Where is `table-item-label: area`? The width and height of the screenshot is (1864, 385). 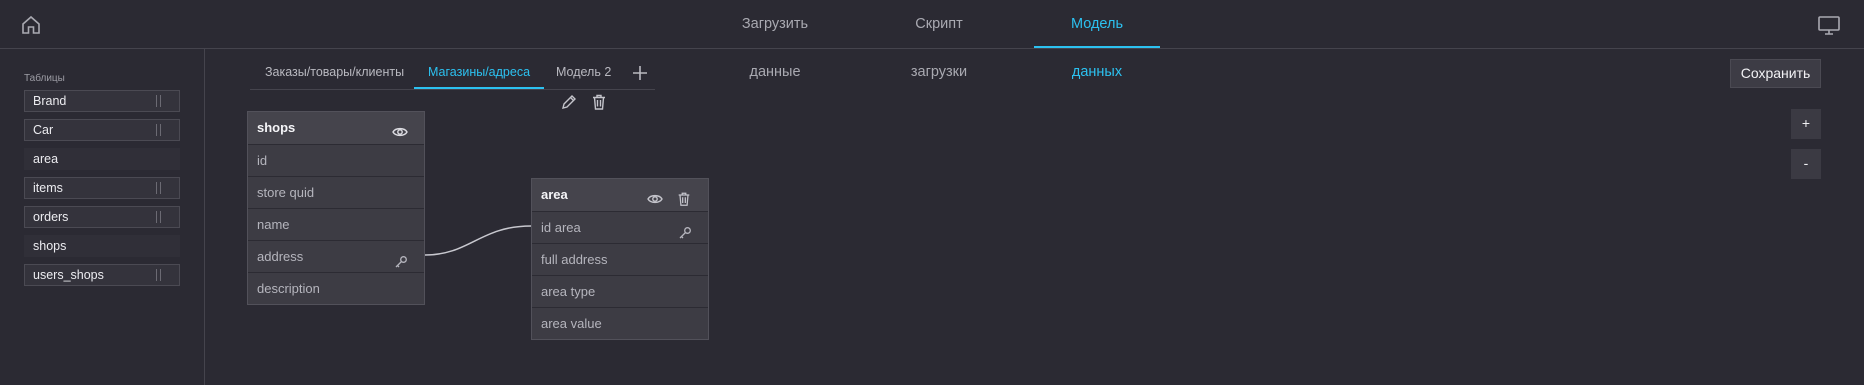 table-item-label: area is located at coordinates (46, 159).